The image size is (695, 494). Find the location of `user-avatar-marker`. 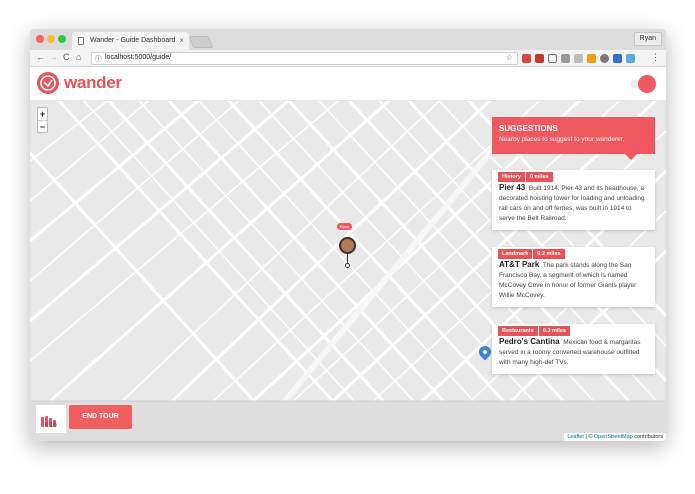

user-avatar-marker is located at coordinates (347, 245).